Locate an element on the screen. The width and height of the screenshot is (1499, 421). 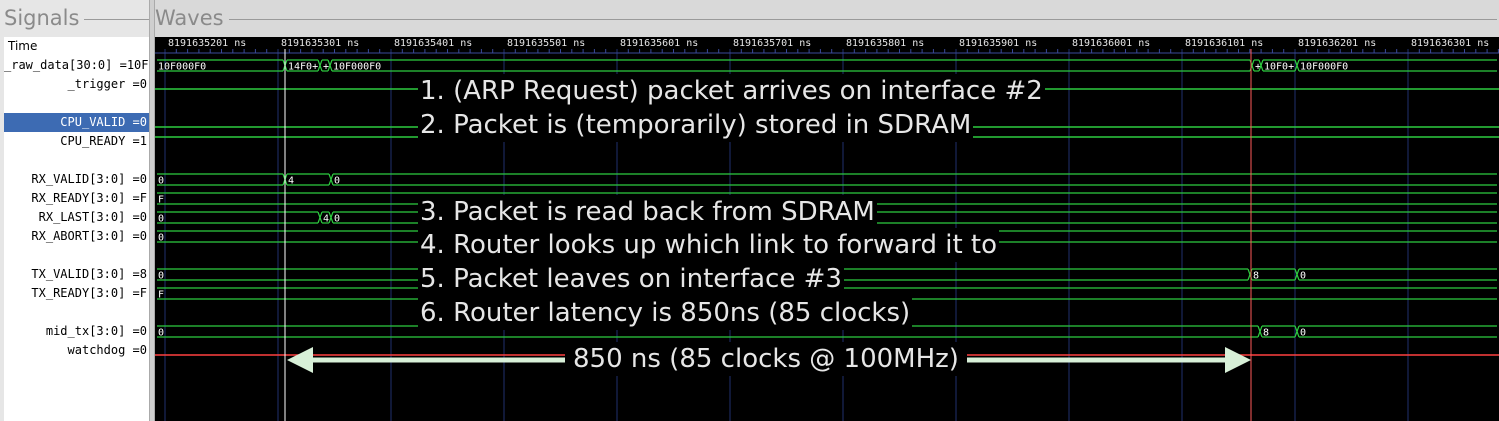
waves-panel-title: Waves is located at coordinates (189, 18).